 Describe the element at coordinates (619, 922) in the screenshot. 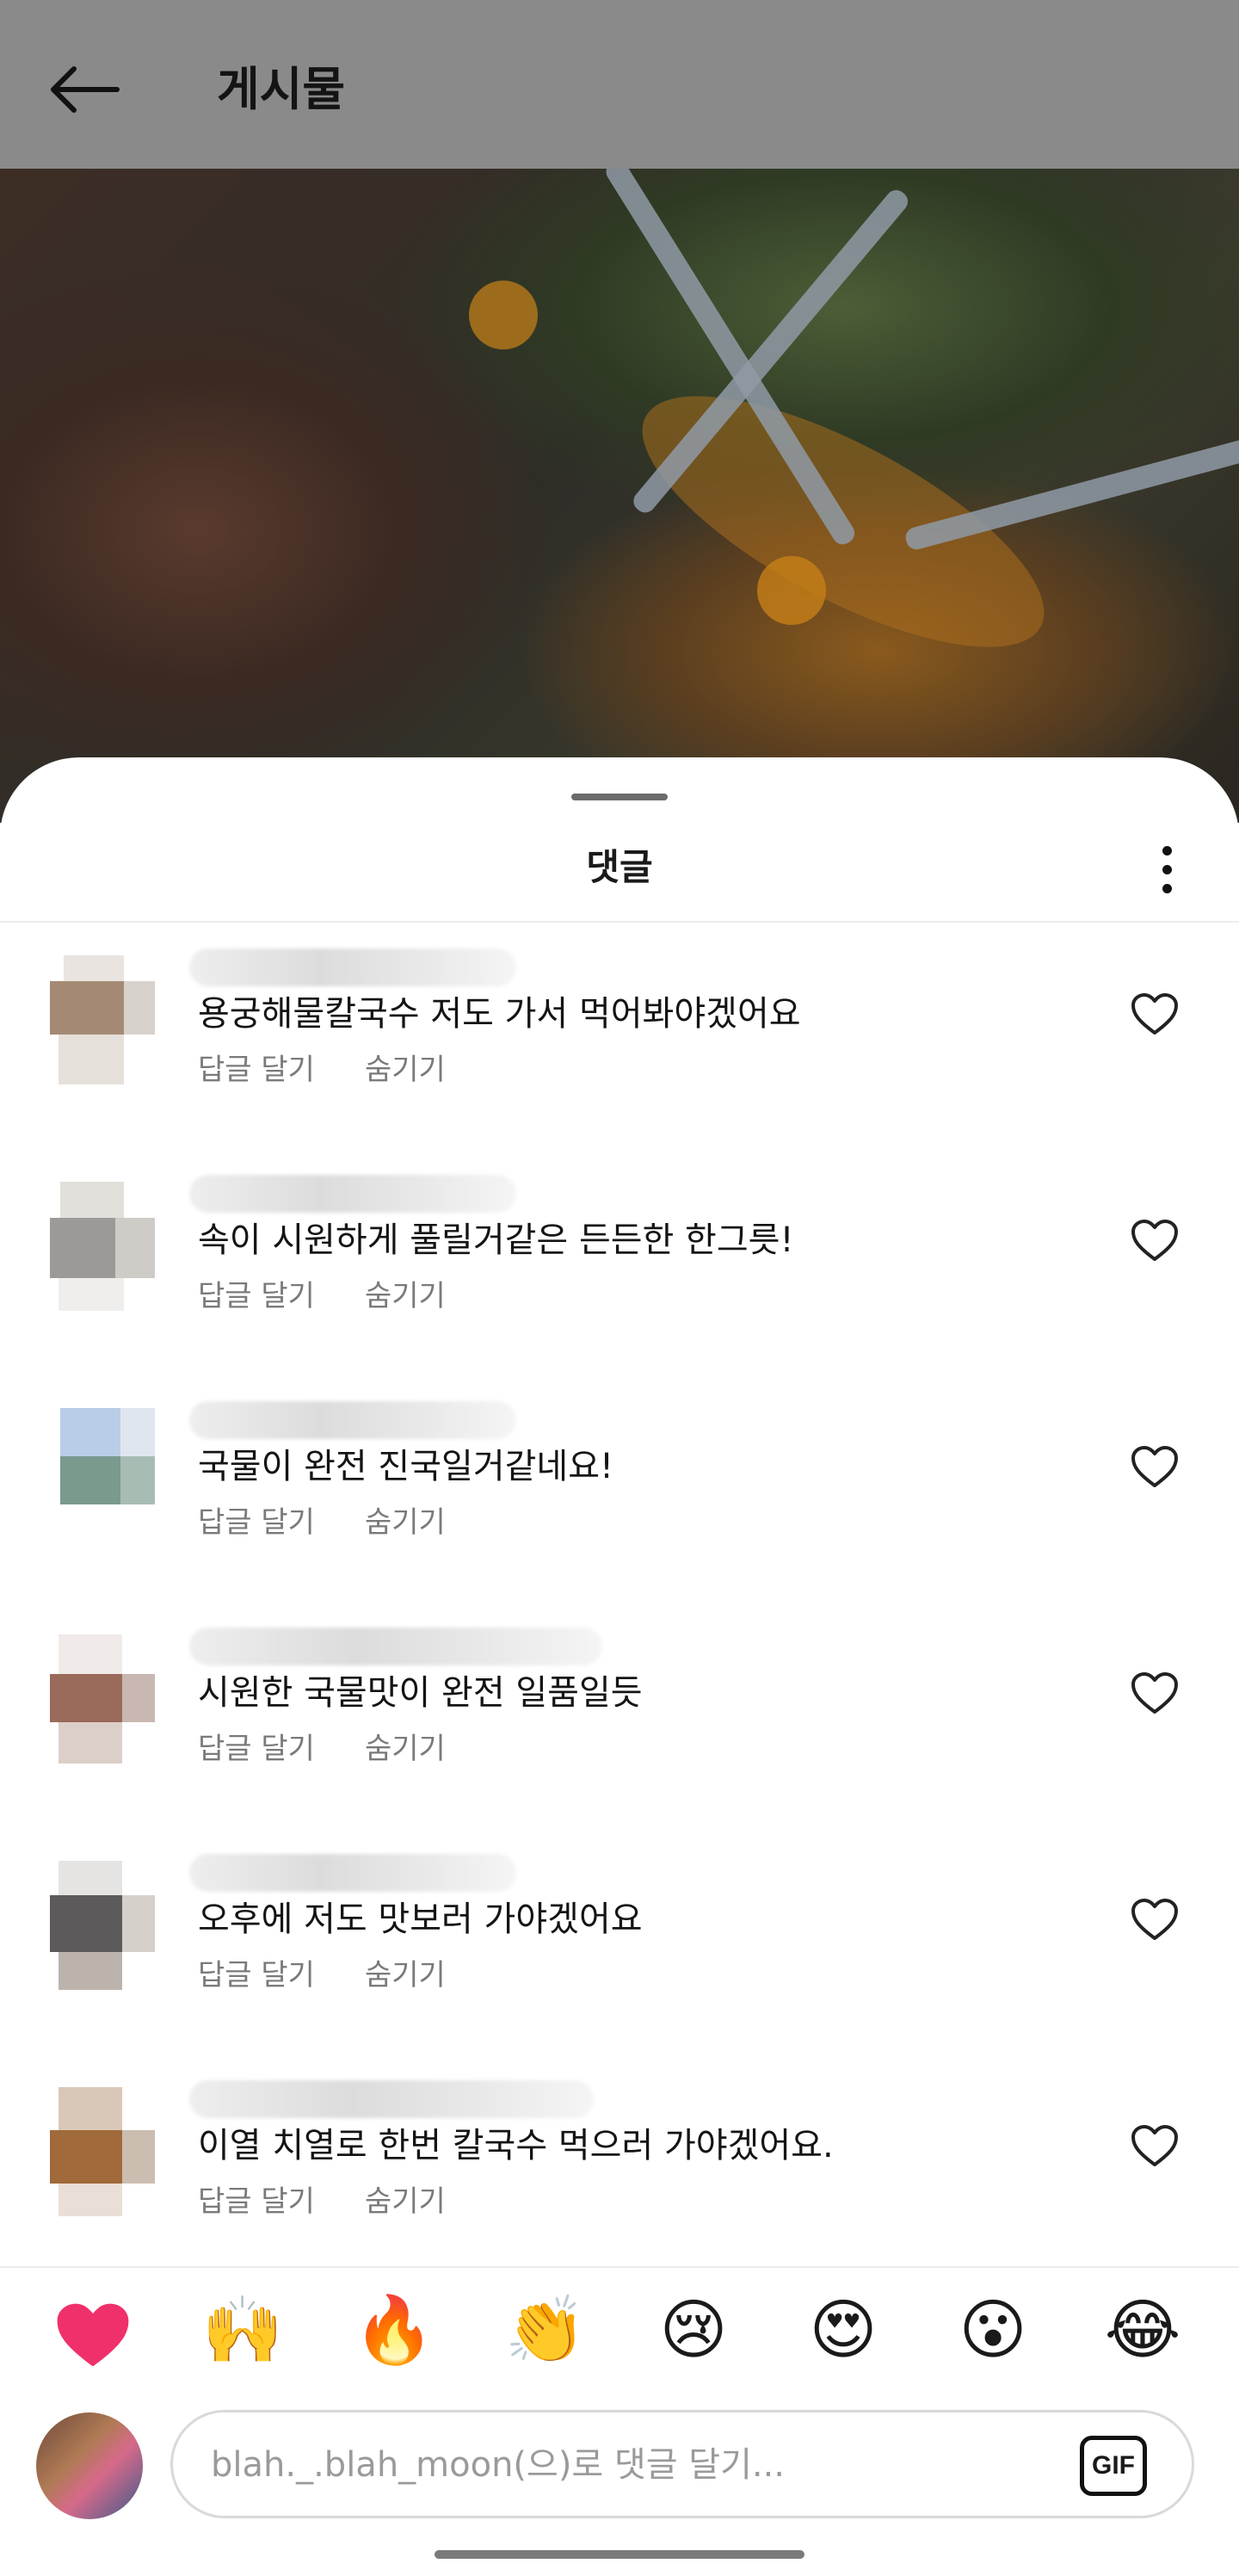

I see `divider` at that location.